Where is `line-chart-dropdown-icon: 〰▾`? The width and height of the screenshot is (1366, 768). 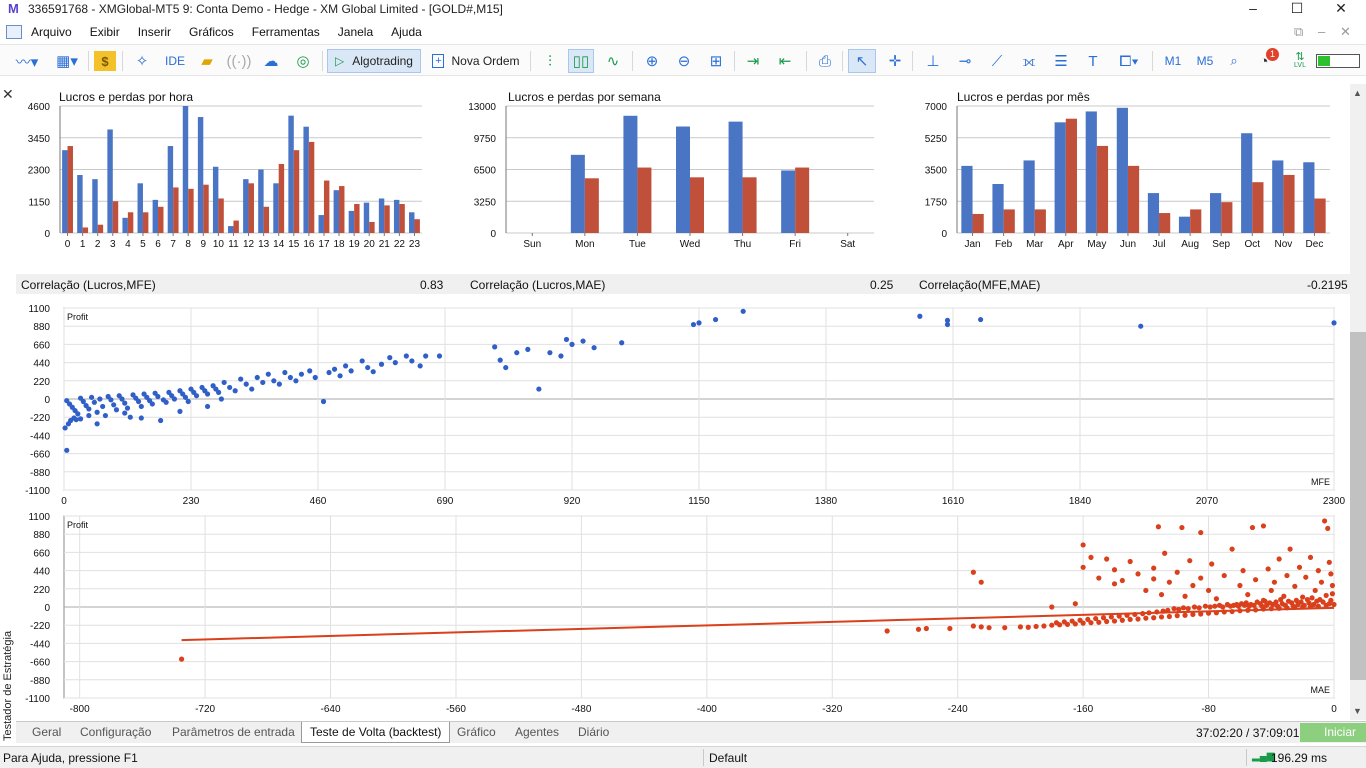
line-chart-dropdown-icon: 〰▾ is located at coordinates (27, 61).